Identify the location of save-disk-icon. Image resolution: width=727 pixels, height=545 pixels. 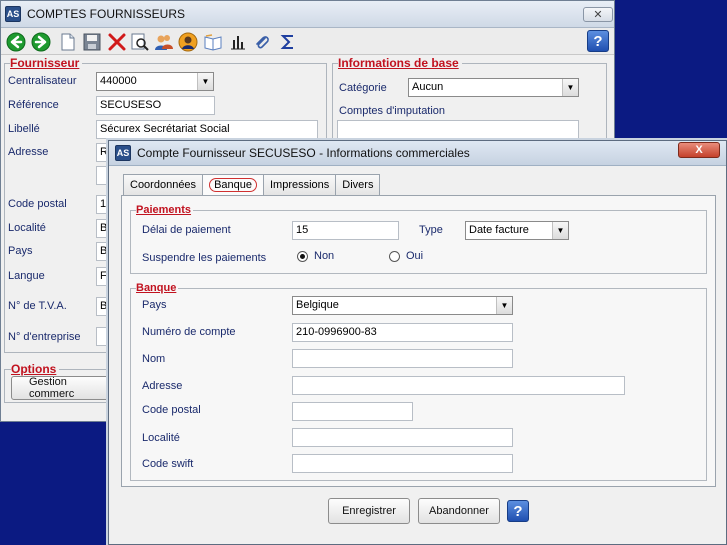
(92, 42).